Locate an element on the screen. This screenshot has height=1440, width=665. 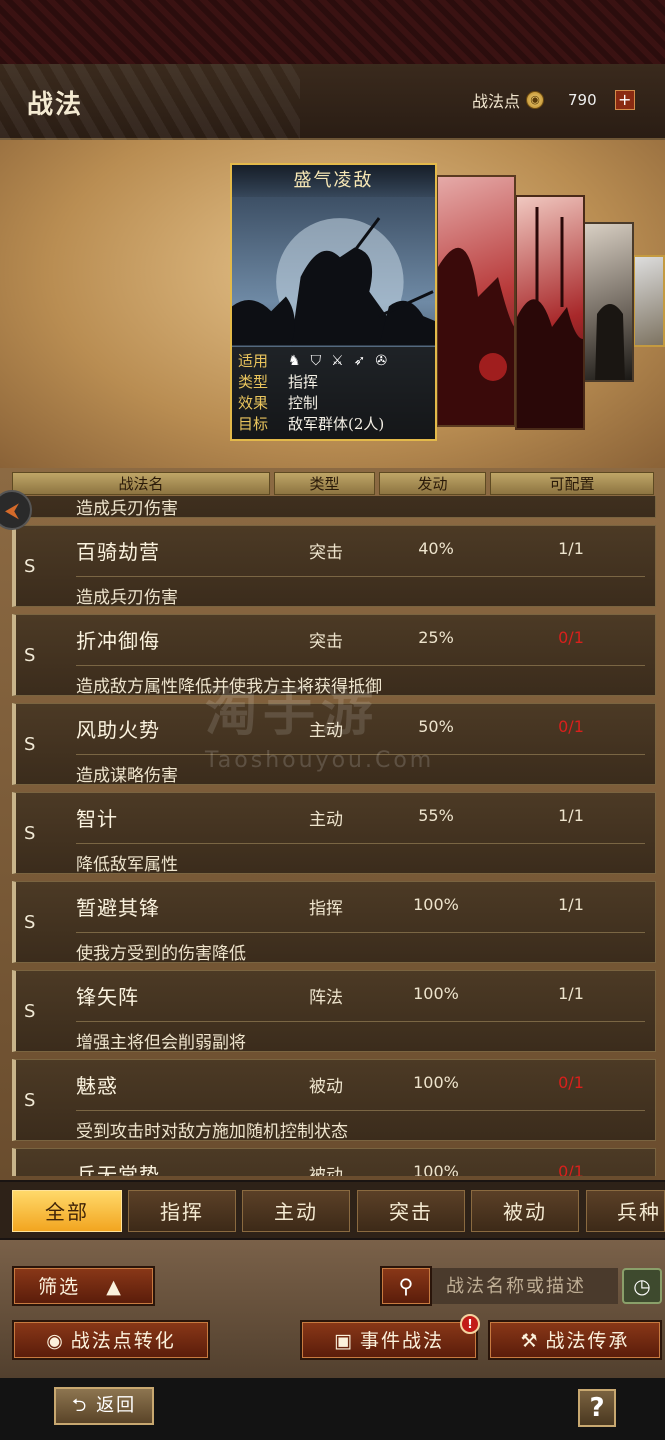
tactic-rate: 25% is located at coordinates (436, 637).